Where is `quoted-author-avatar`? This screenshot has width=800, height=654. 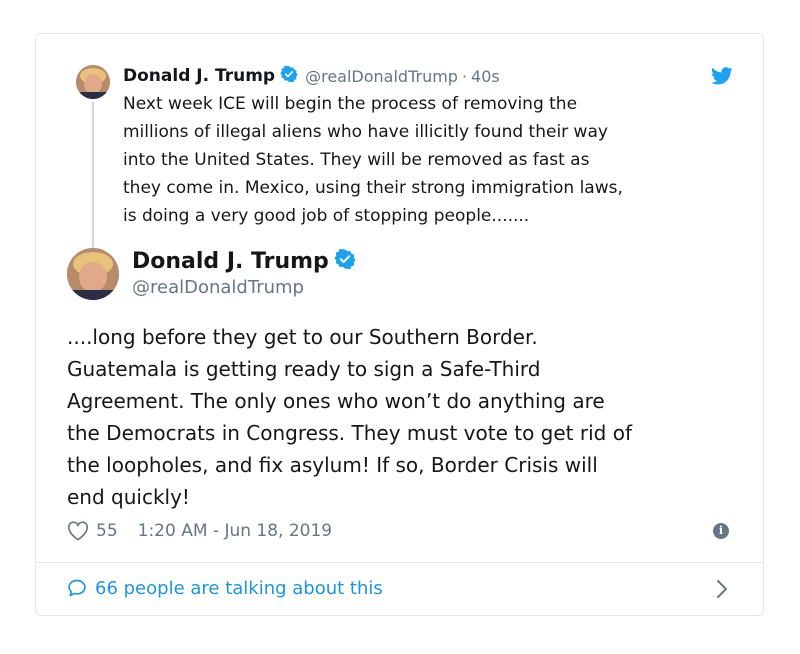 quoted-author-avatar is located at coordinates (93, 82).